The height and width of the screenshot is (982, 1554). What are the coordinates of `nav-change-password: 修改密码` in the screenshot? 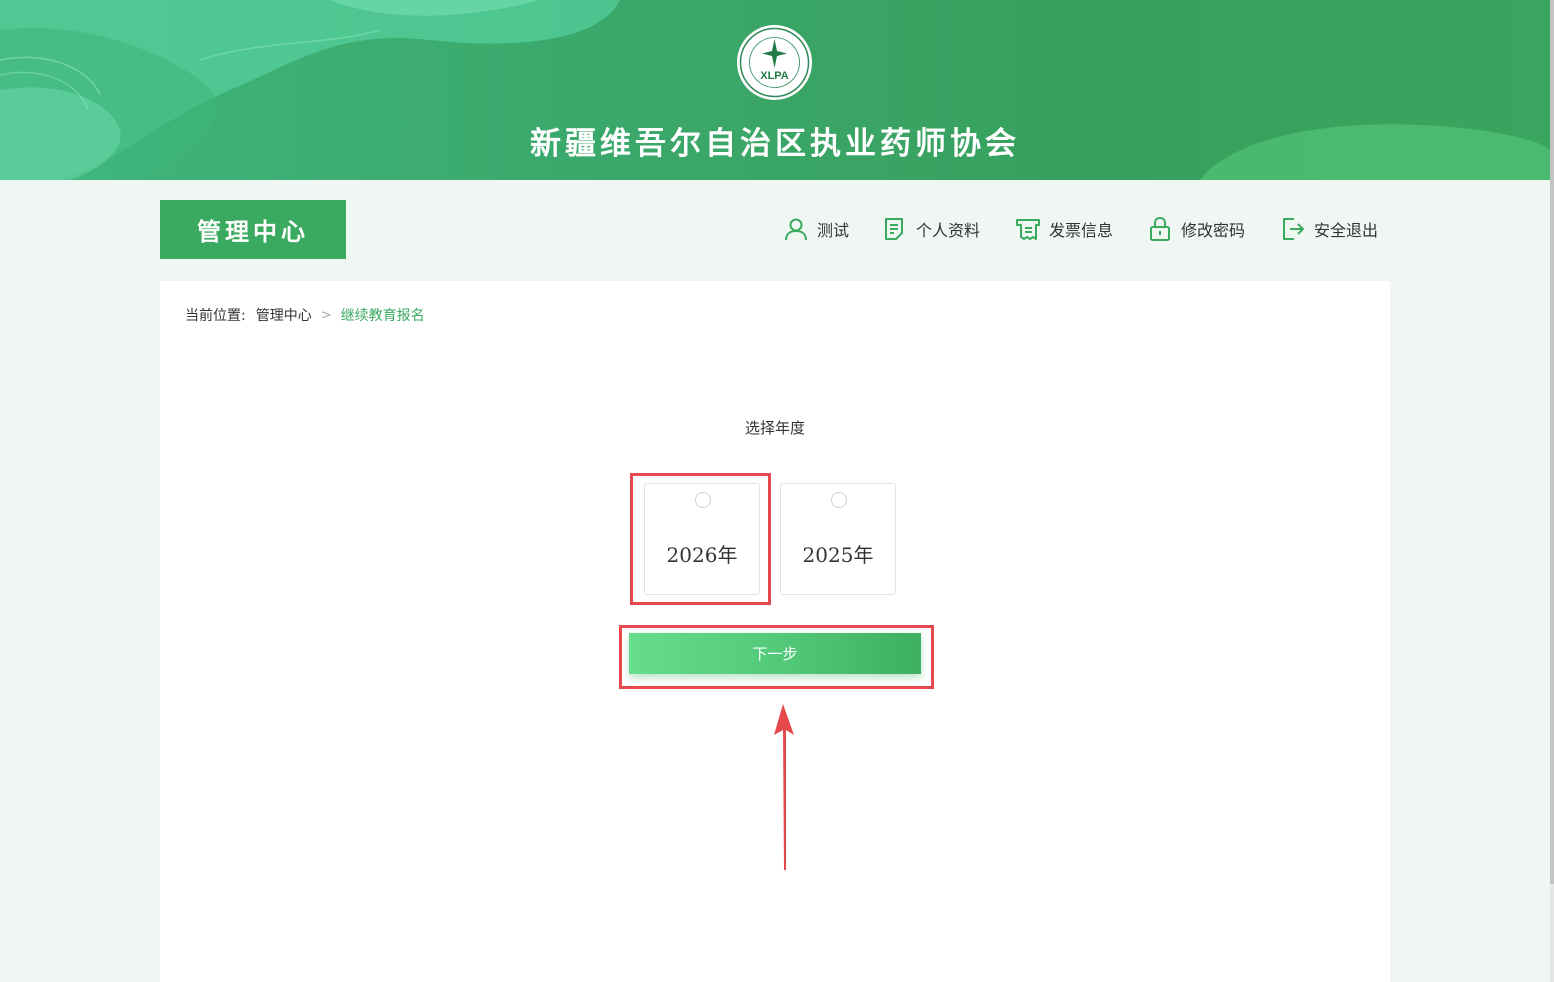 It's located at (1196, 229).